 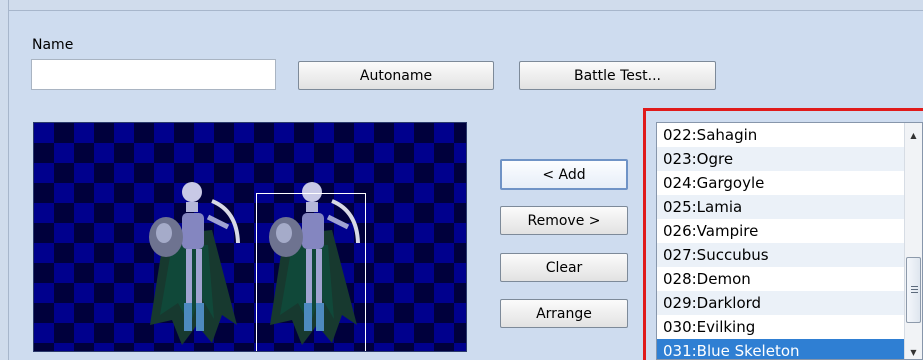 I want to click on list-item: 025:Lamia, so click(x=789, y=207).